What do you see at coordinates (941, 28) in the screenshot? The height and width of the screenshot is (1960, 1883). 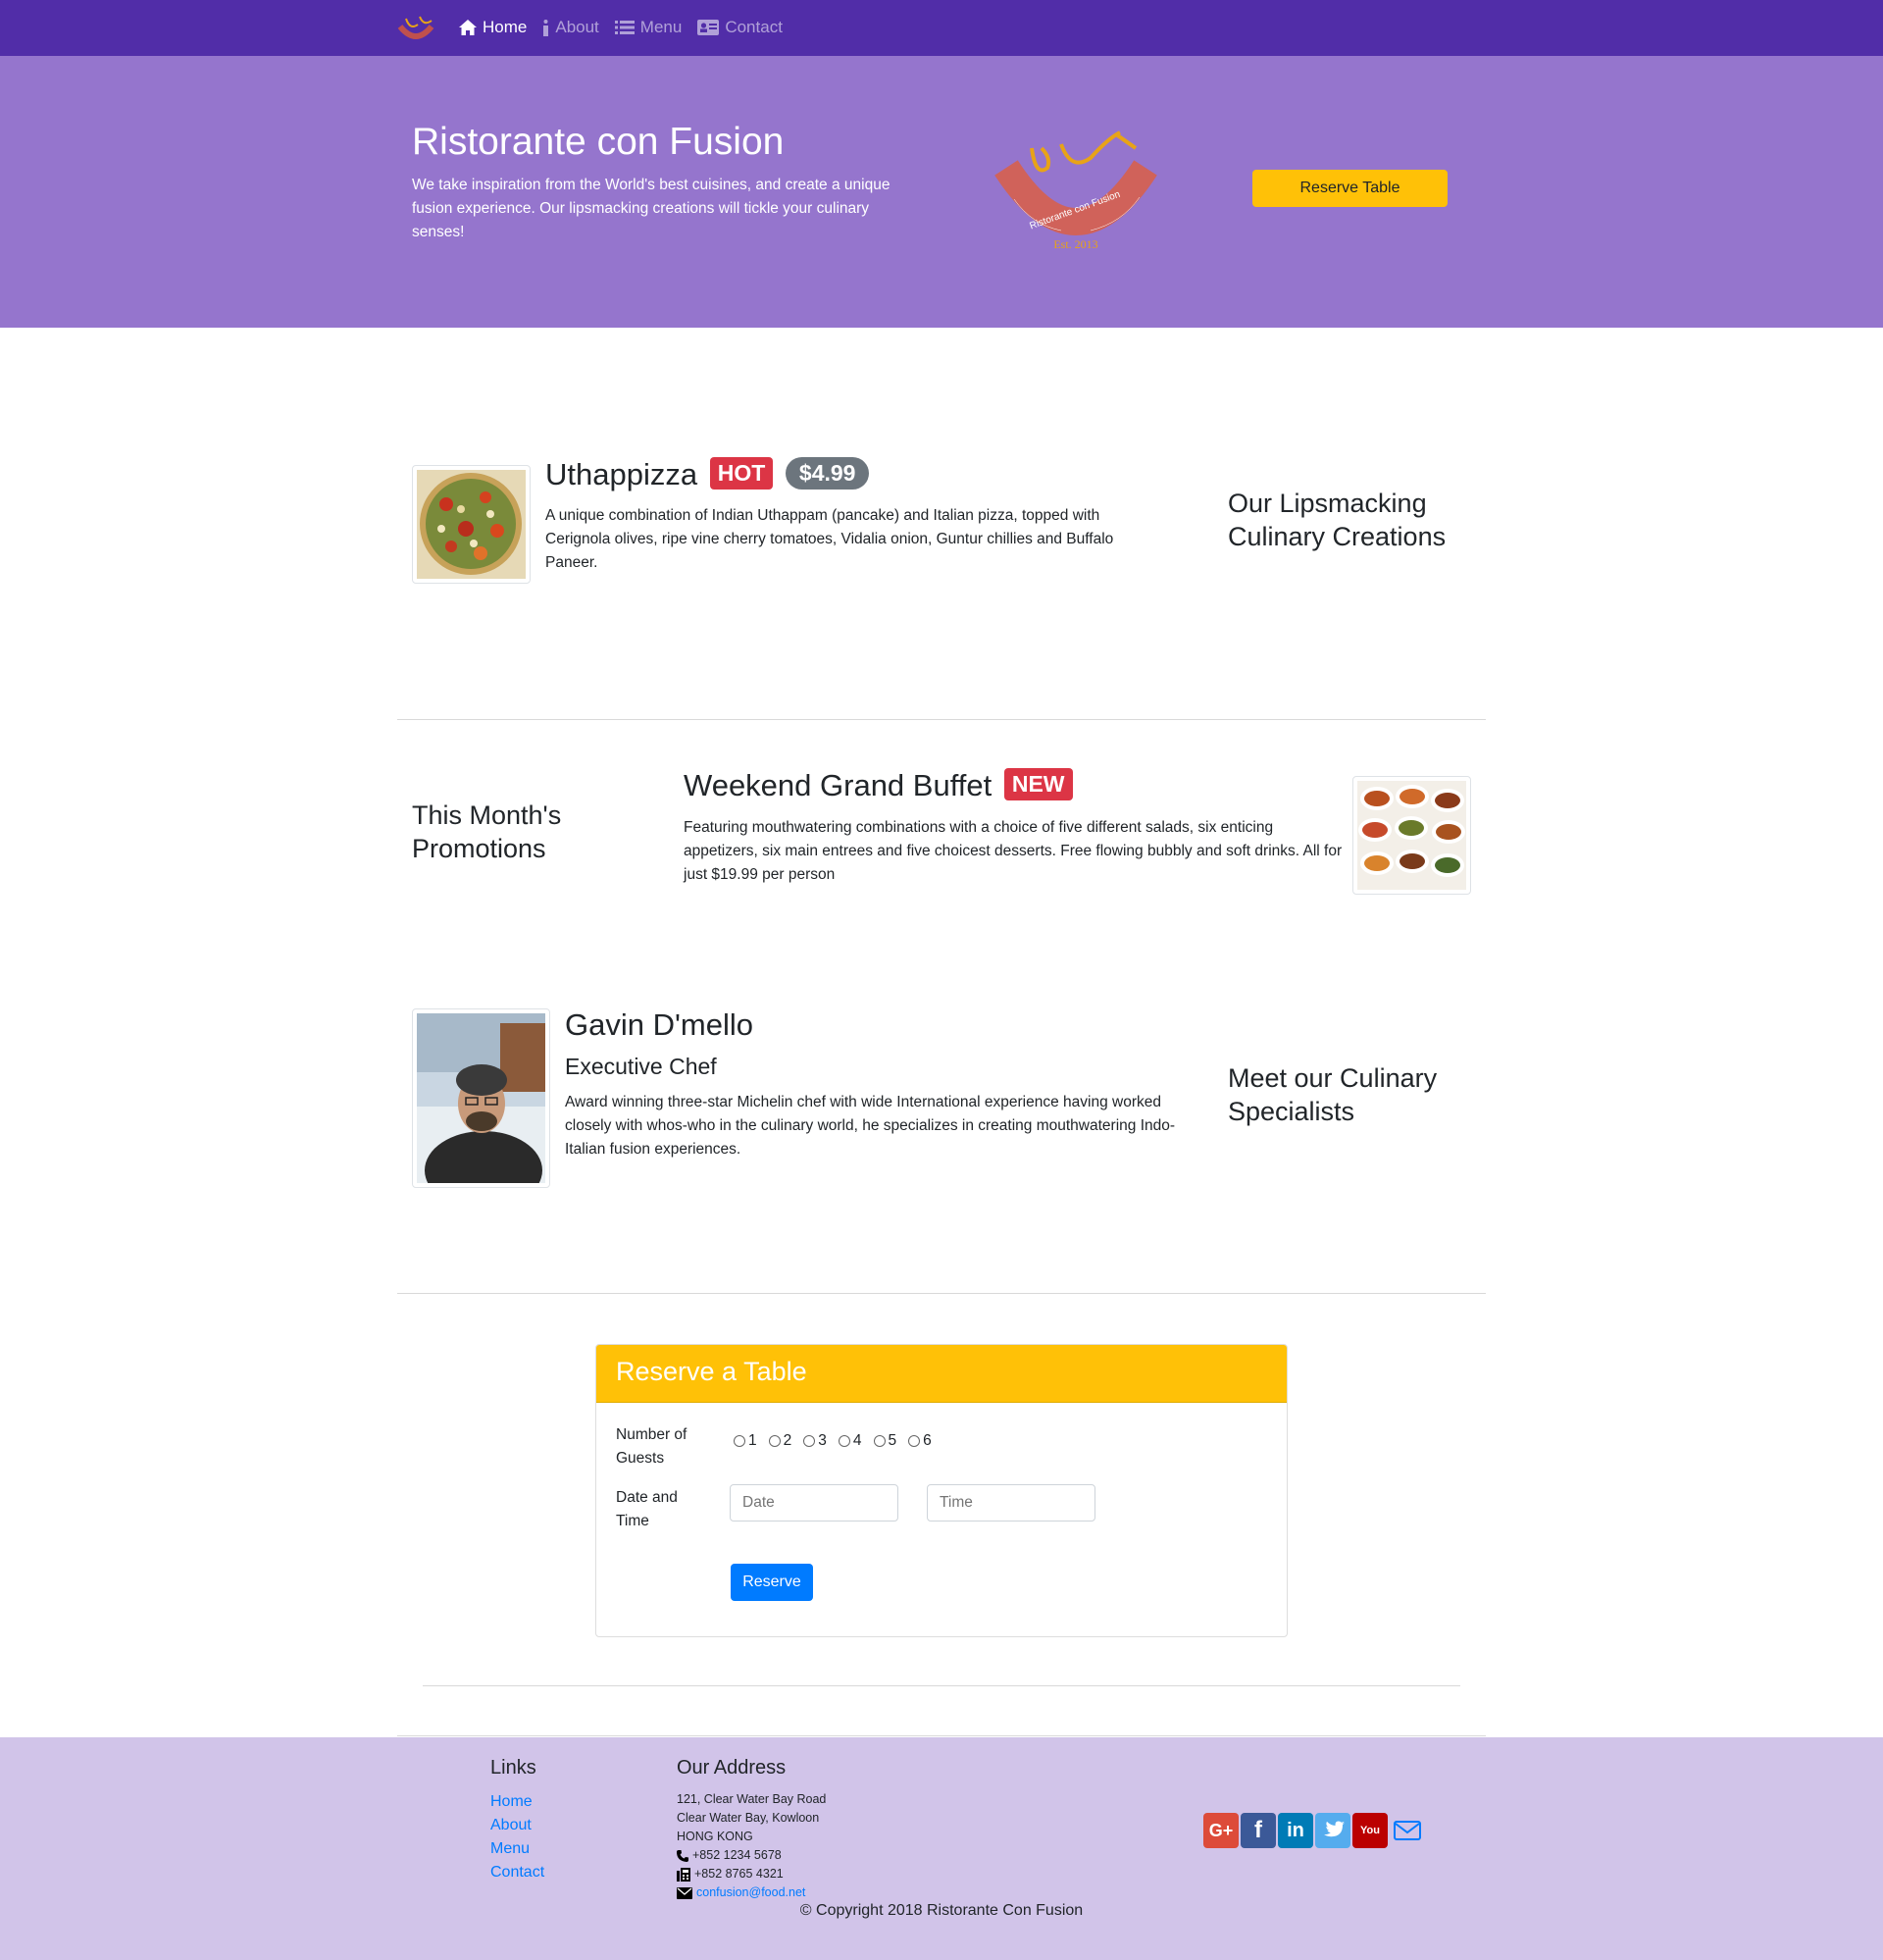 I see `navbar: Home About Menu Contact` at bounding box center [941, 28].